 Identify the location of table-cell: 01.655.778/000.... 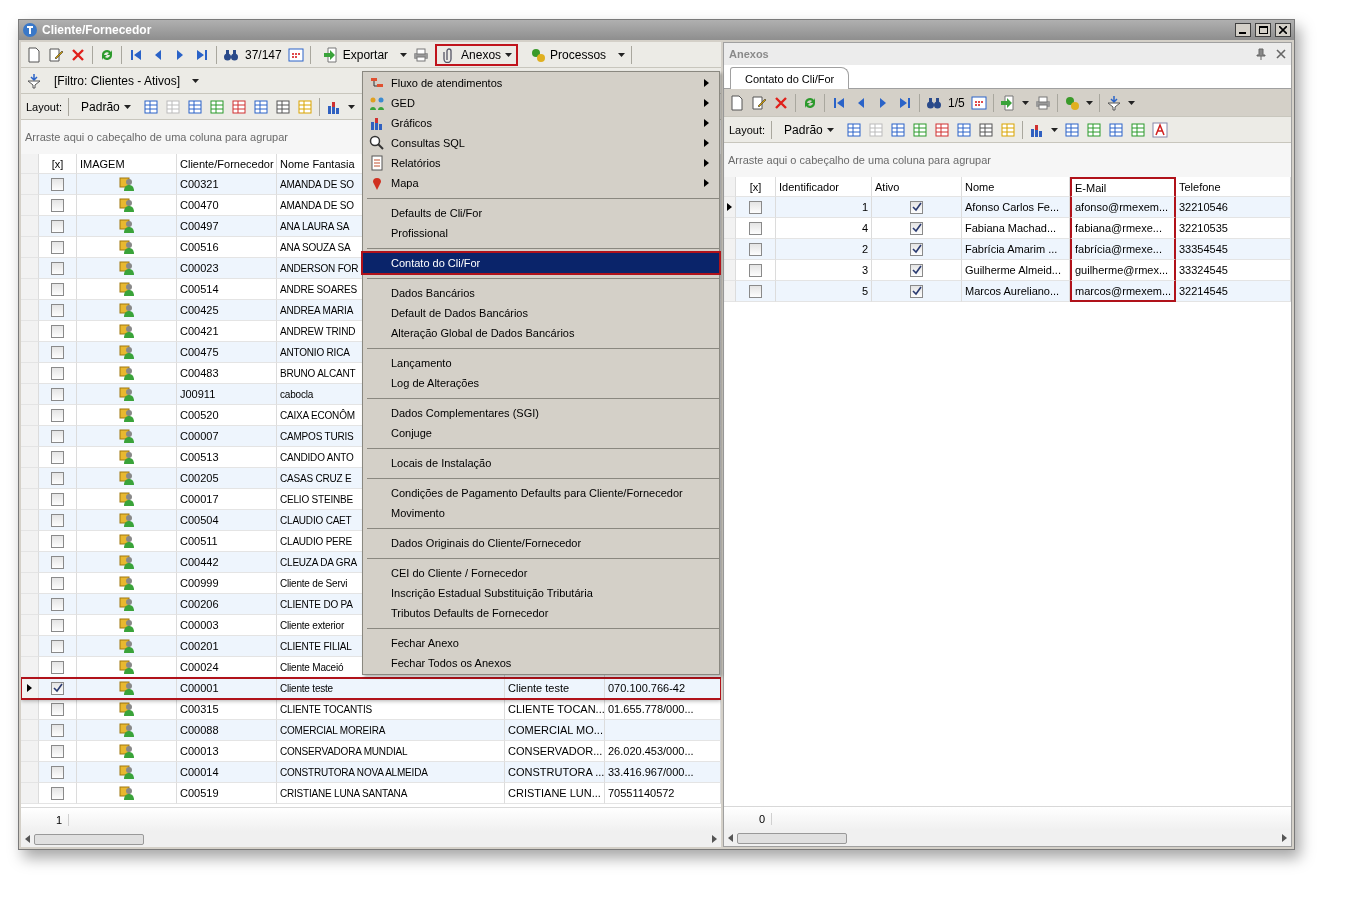
(651, 709).